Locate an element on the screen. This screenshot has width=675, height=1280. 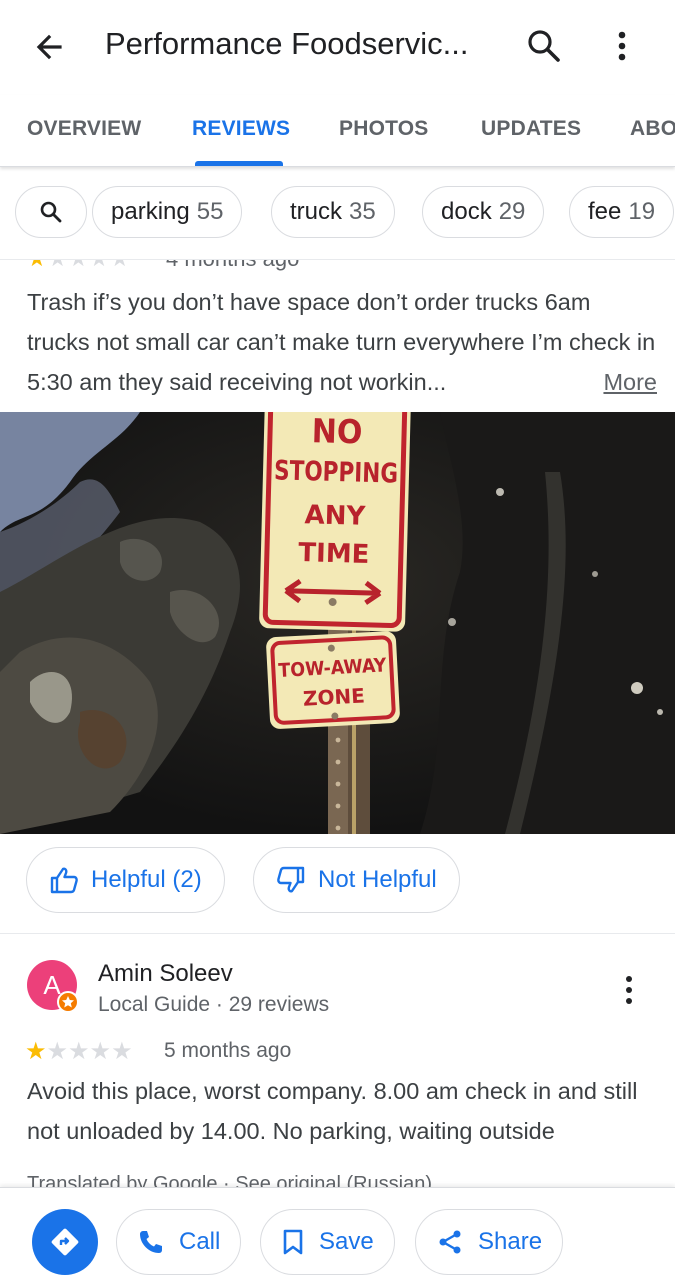
share-icon is located at coordinates (450, 1242).